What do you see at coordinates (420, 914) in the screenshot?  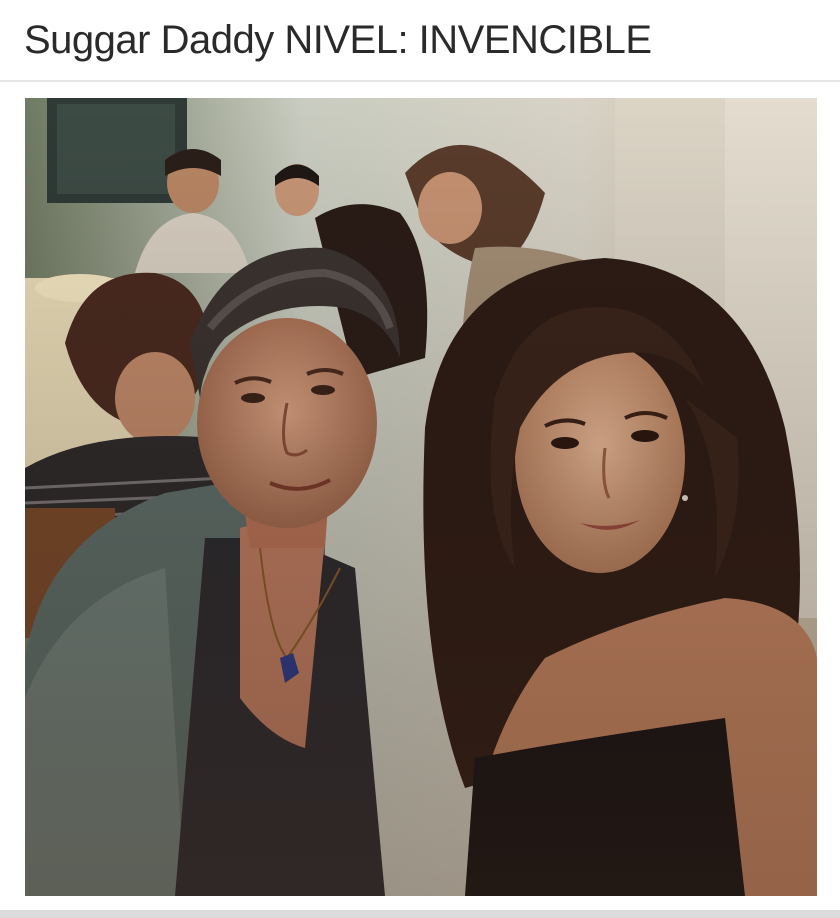 I see `post-bottom-edge` at bounding box center [420, 914].